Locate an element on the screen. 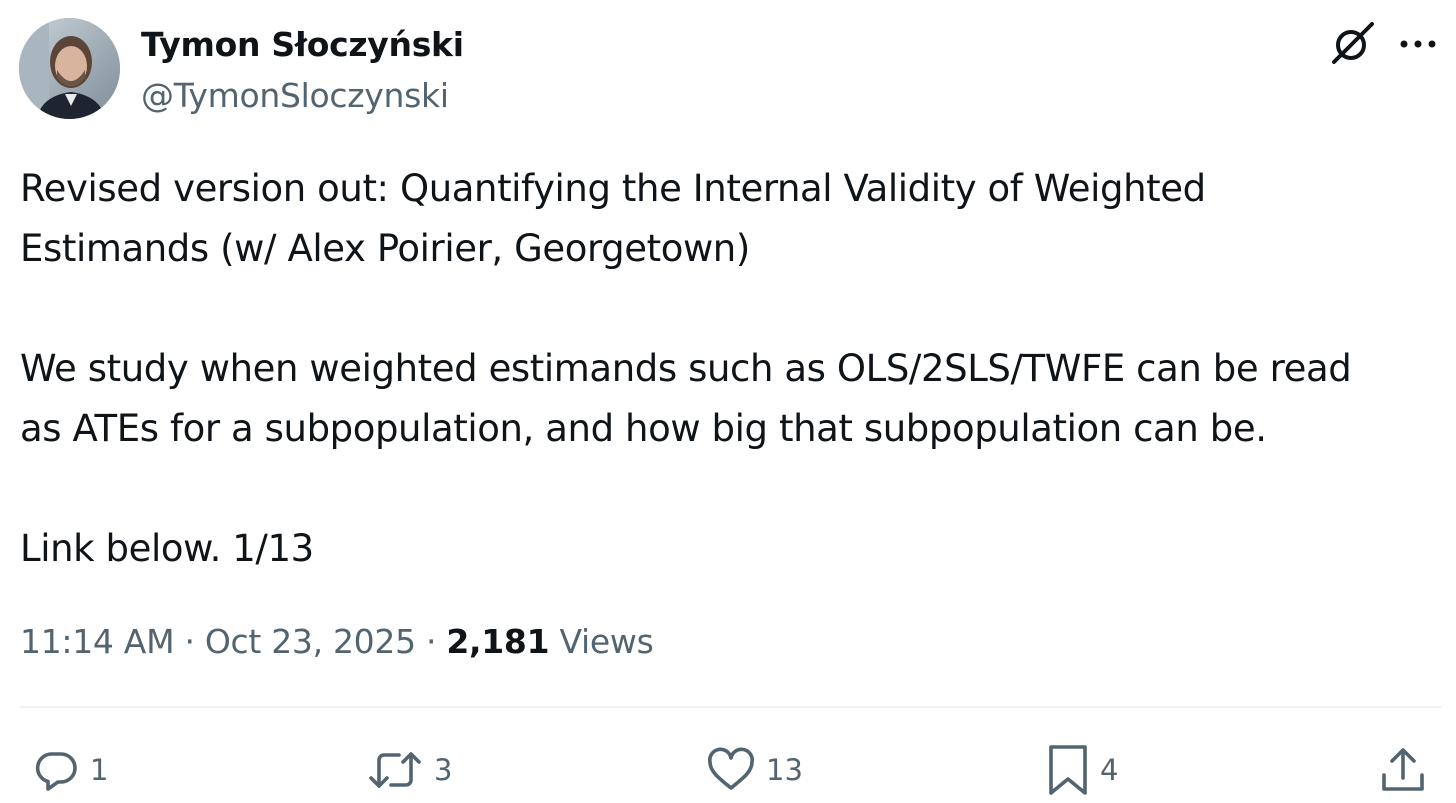 The image size is (1456, 803). retweet-icon is located at coordinates (395, 770).